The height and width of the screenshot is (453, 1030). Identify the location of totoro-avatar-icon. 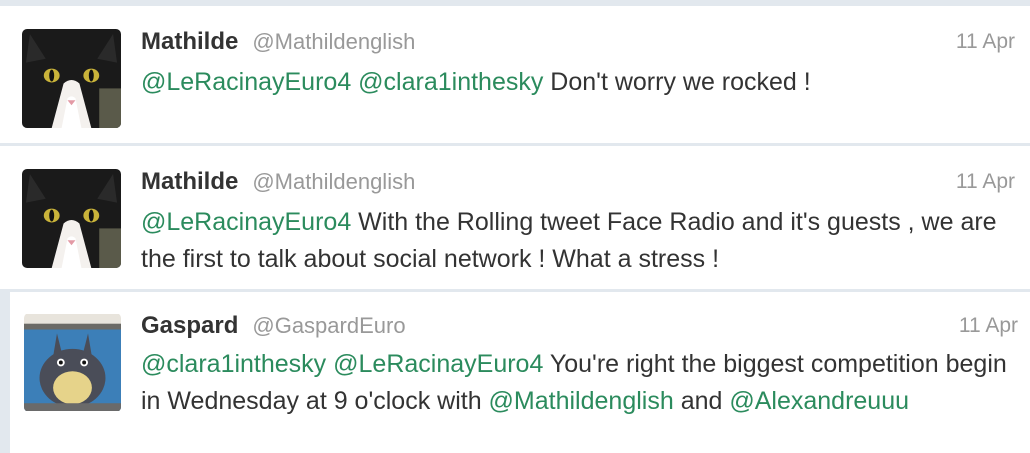
(72, 362).